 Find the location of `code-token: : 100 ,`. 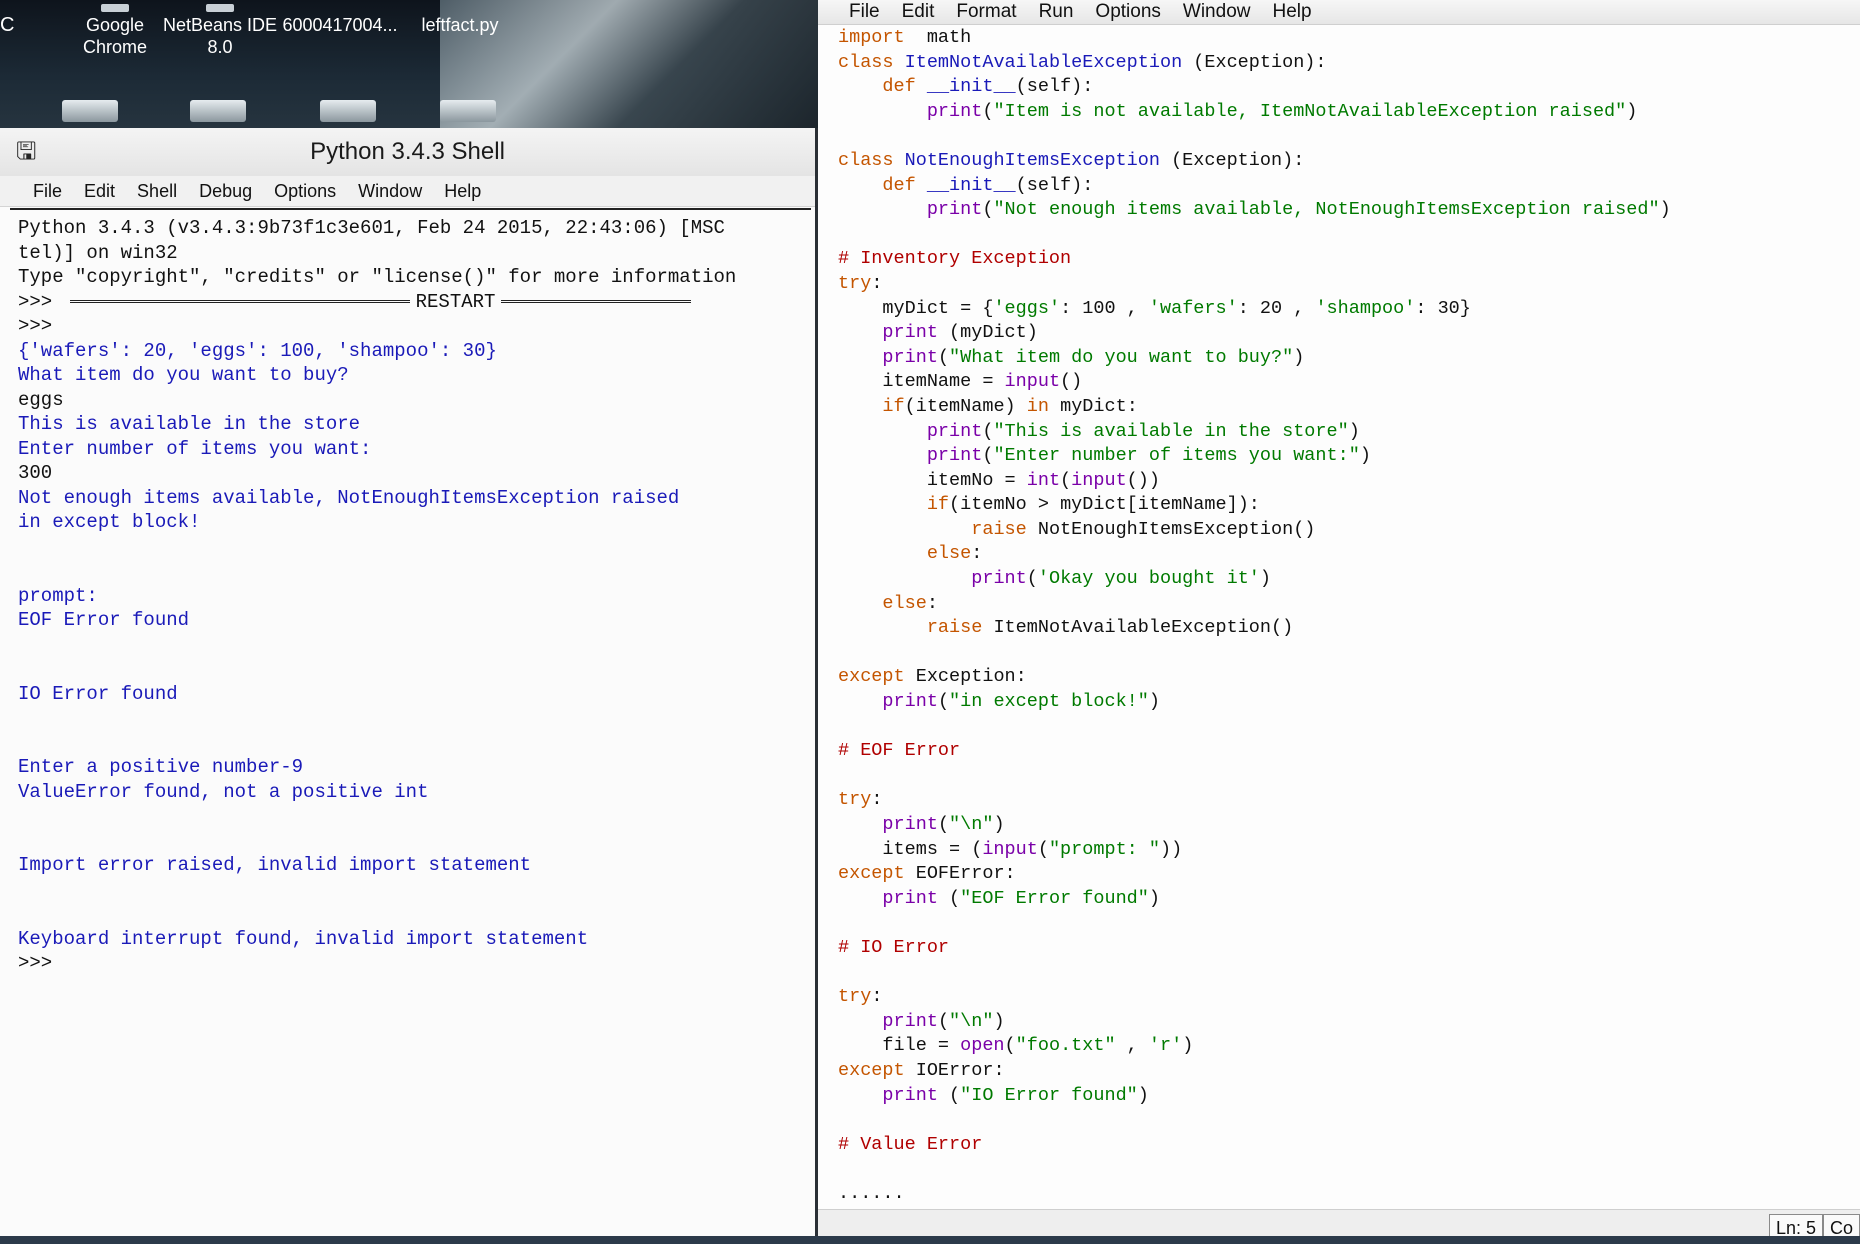

code-token: : 100 , is located at coordinates (1104, 308).